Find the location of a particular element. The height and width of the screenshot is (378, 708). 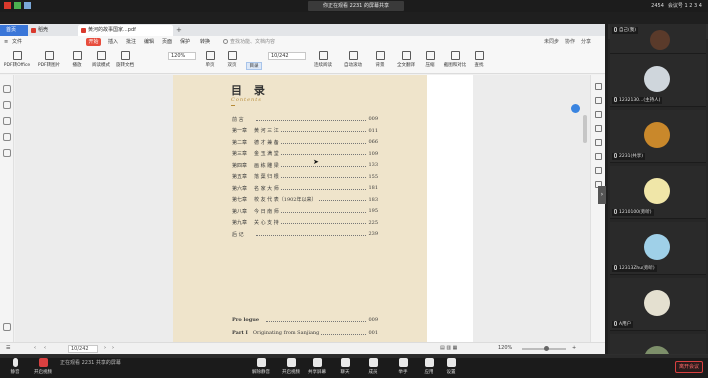

zoom-input: 120% is located at coordinates (182, 56).